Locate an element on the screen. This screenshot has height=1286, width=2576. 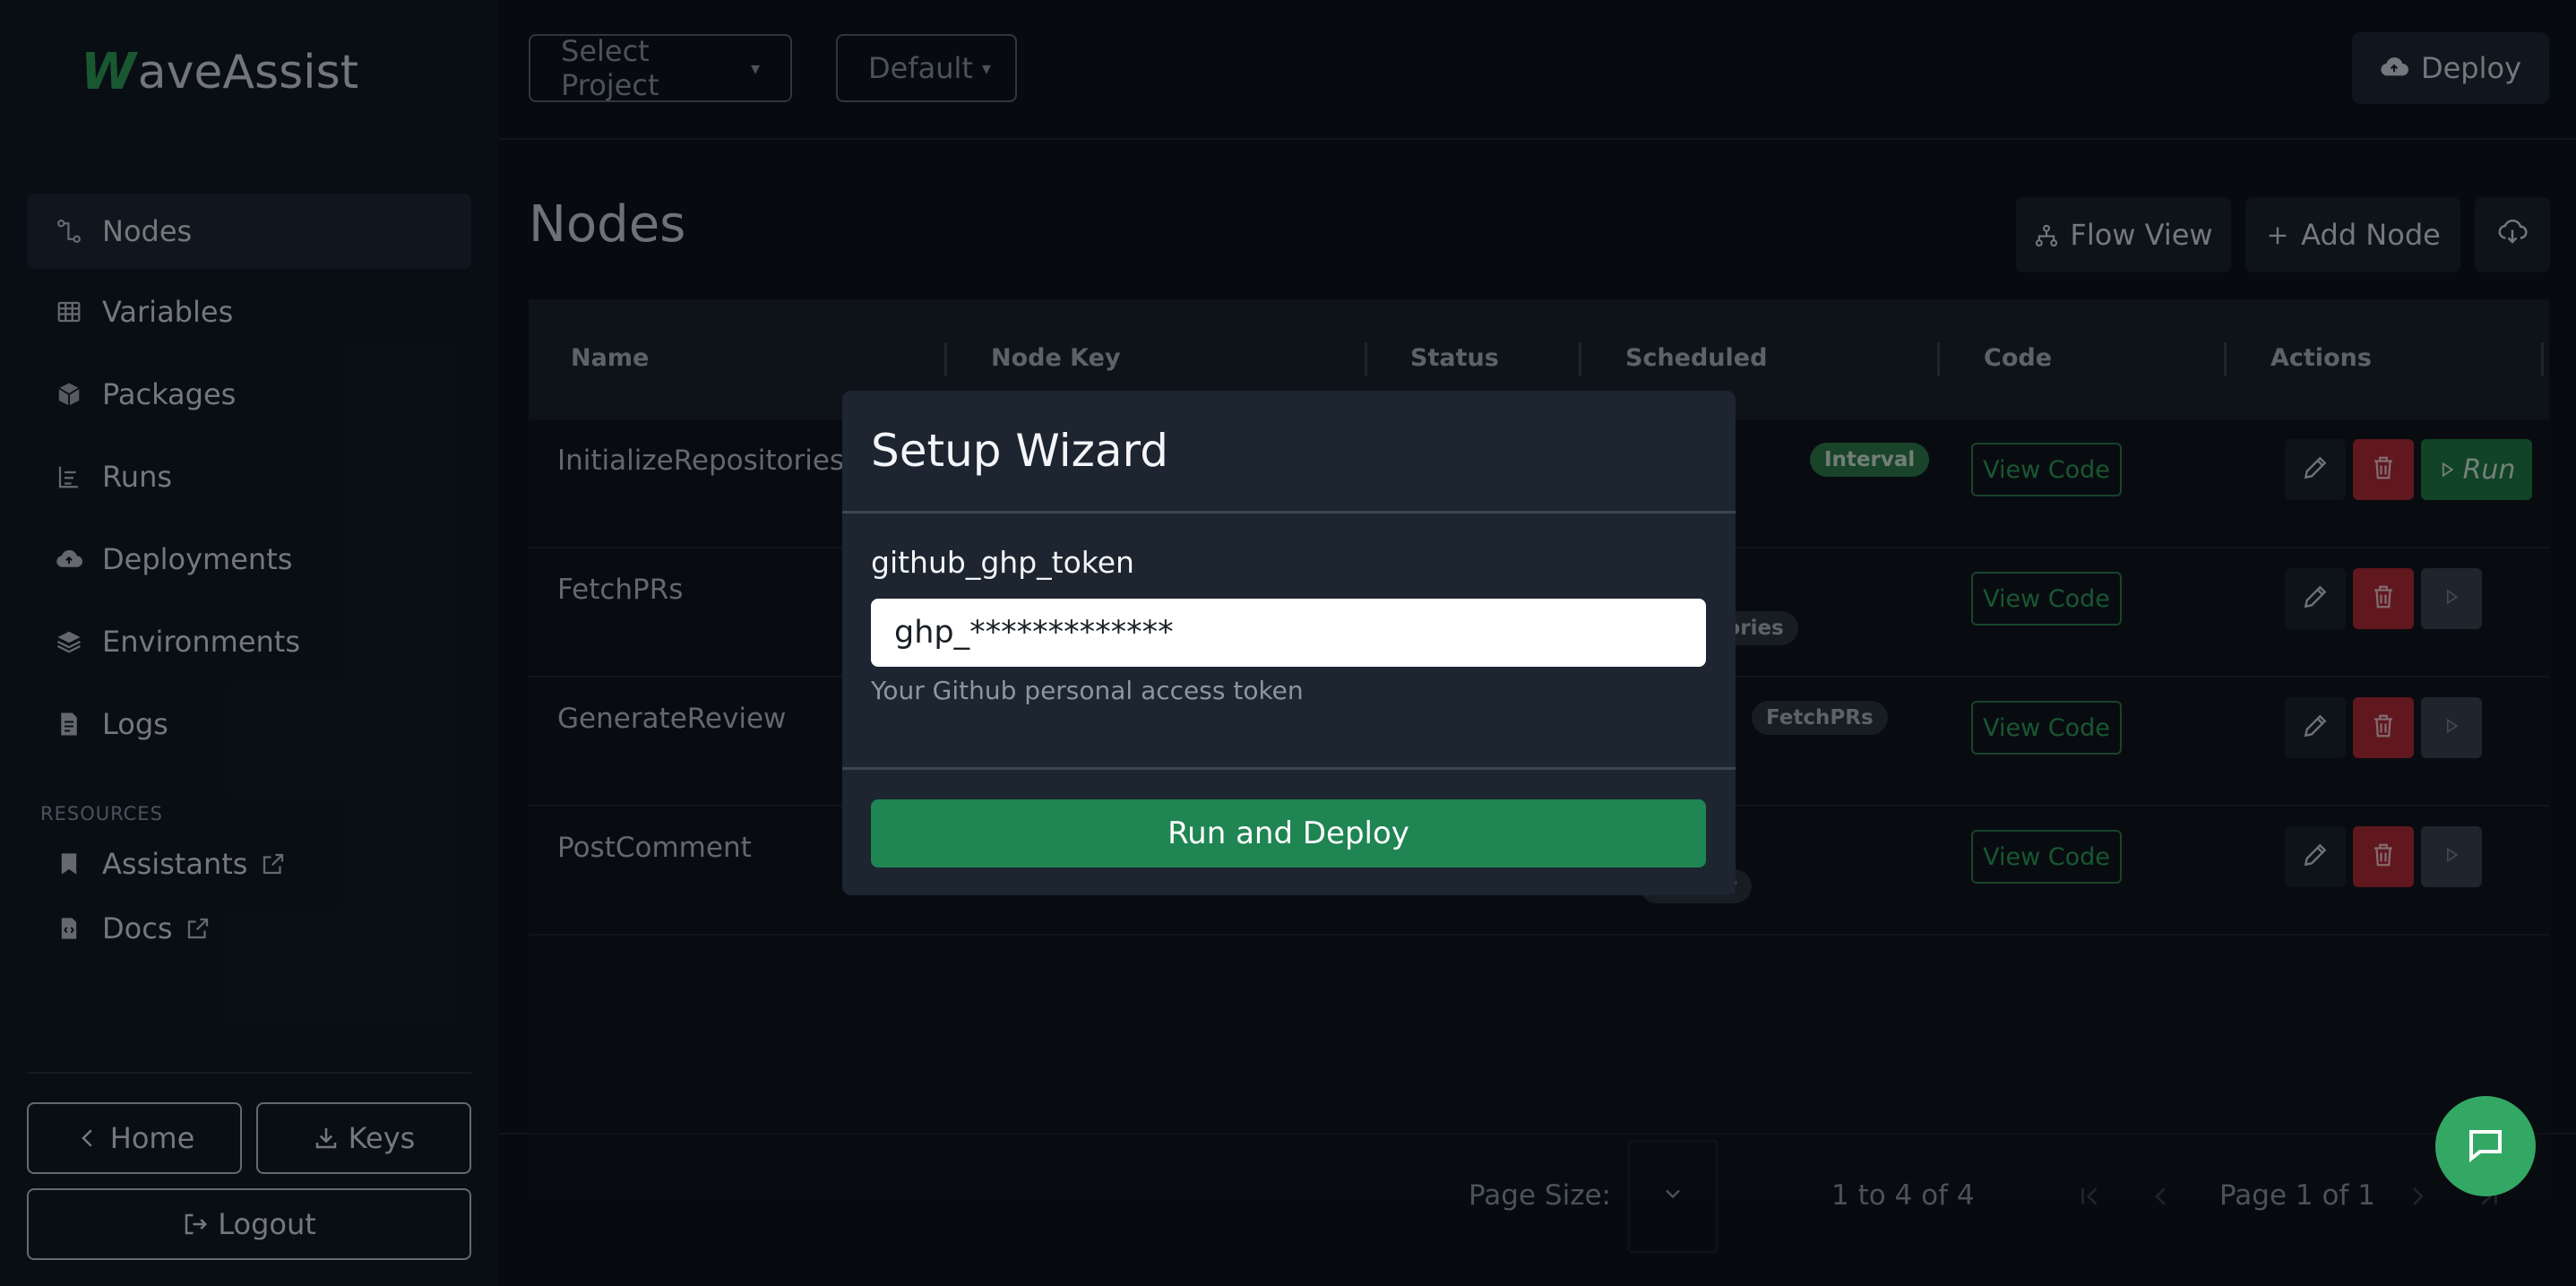
github-token-input: ghp_************* is located at coordinates (1288, 633).